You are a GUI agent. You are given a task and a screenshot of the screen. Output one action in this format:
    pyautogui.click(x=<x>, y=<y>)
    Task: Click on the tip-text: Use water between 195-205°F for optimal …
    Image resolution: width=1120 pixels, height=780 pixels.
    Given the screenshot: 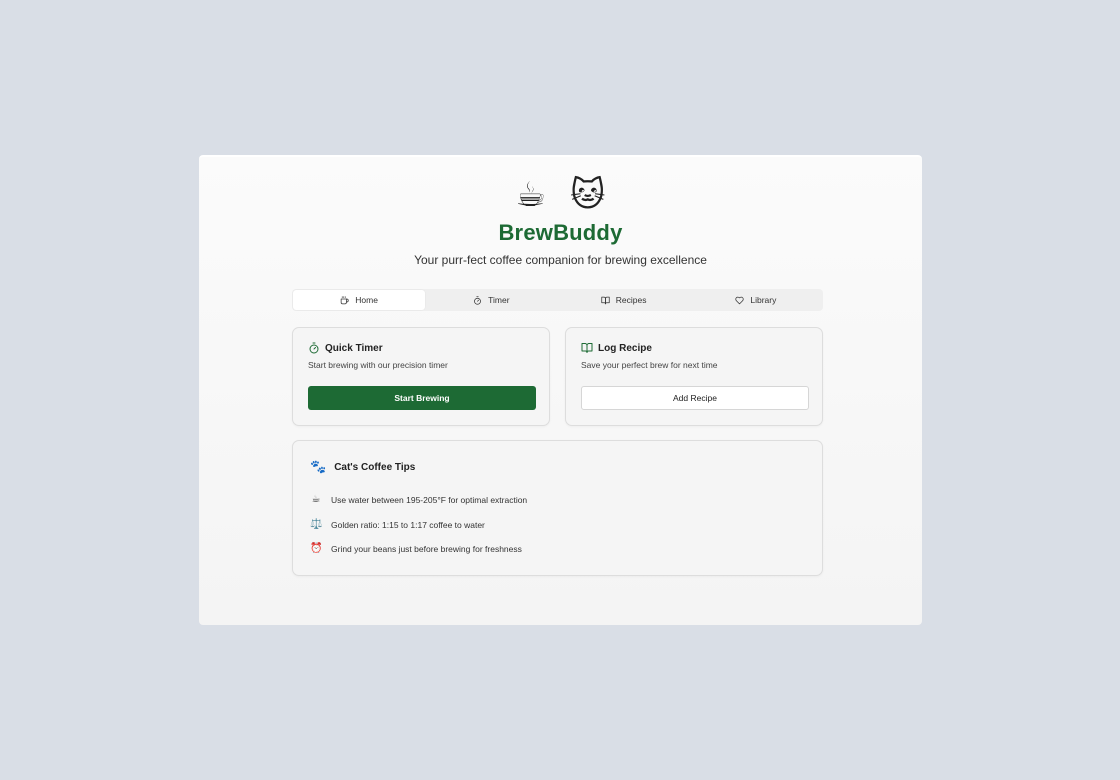 What is the action you would take?
    pyautogui.click(x=429, y=499)
    